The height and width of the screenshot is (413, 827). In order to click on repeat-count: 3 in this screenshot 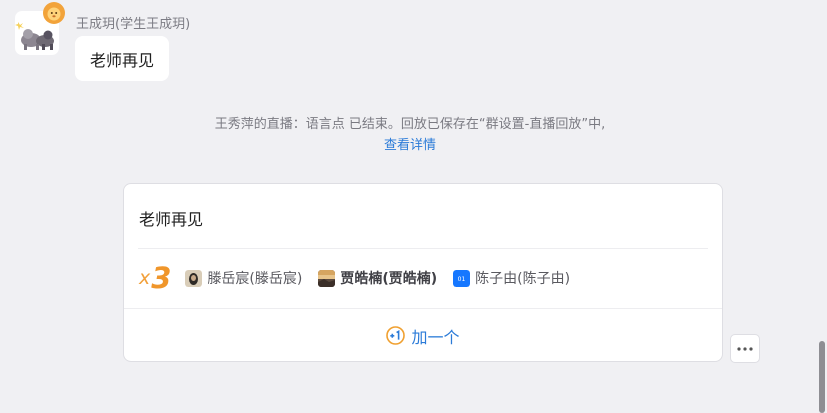, I will do `click(161, 278)`.